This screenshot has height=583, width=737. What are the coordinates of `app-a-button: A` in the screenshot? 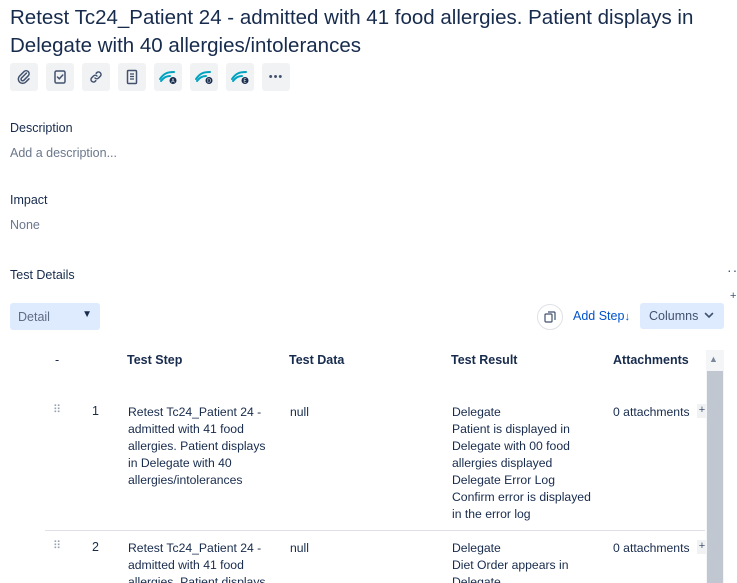 It's located at (168, 77).